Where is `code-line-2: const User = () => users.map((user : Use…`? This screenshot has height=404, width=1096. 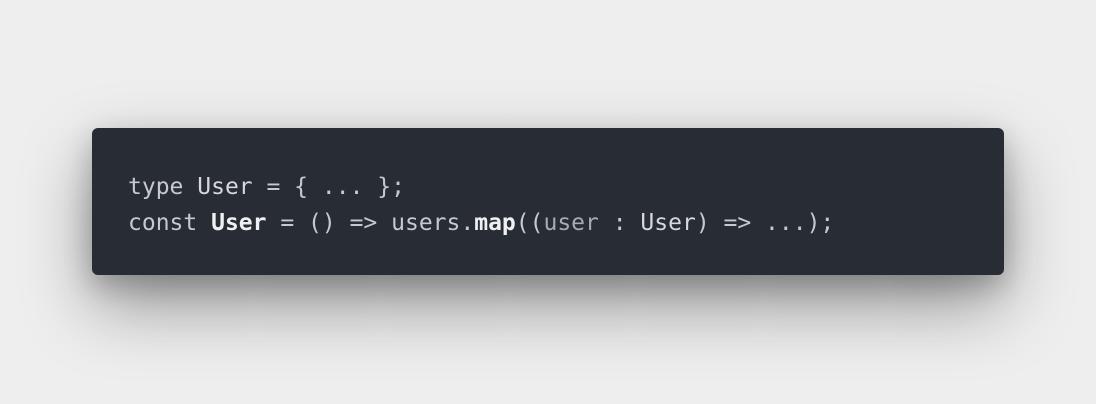
code-line-2: const User = () => users.map((user : Use… is located at coordinates (481, 223).